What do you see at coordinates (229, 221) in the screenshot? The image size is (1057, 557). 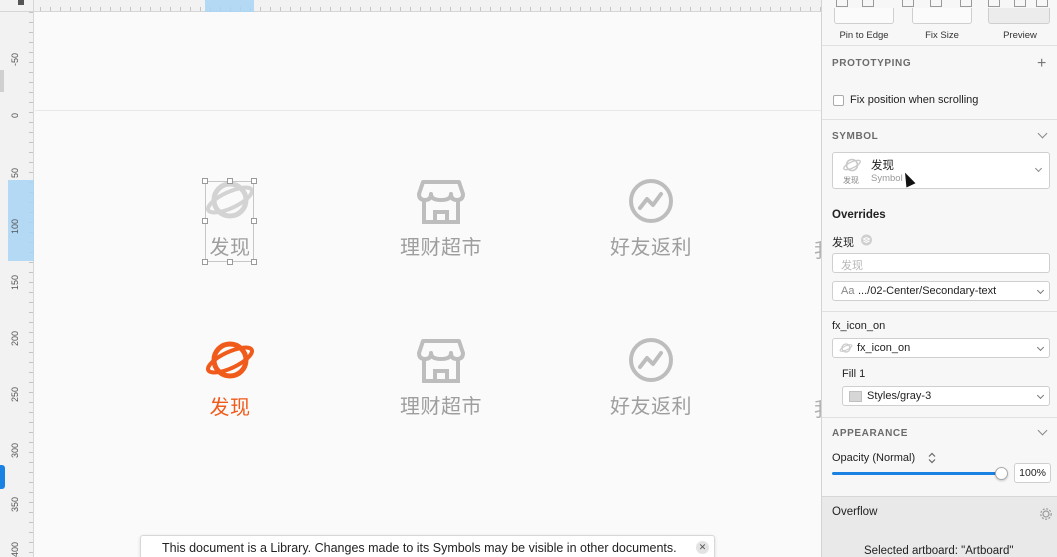 I see `selection-box` at bounding box center [229, 221].